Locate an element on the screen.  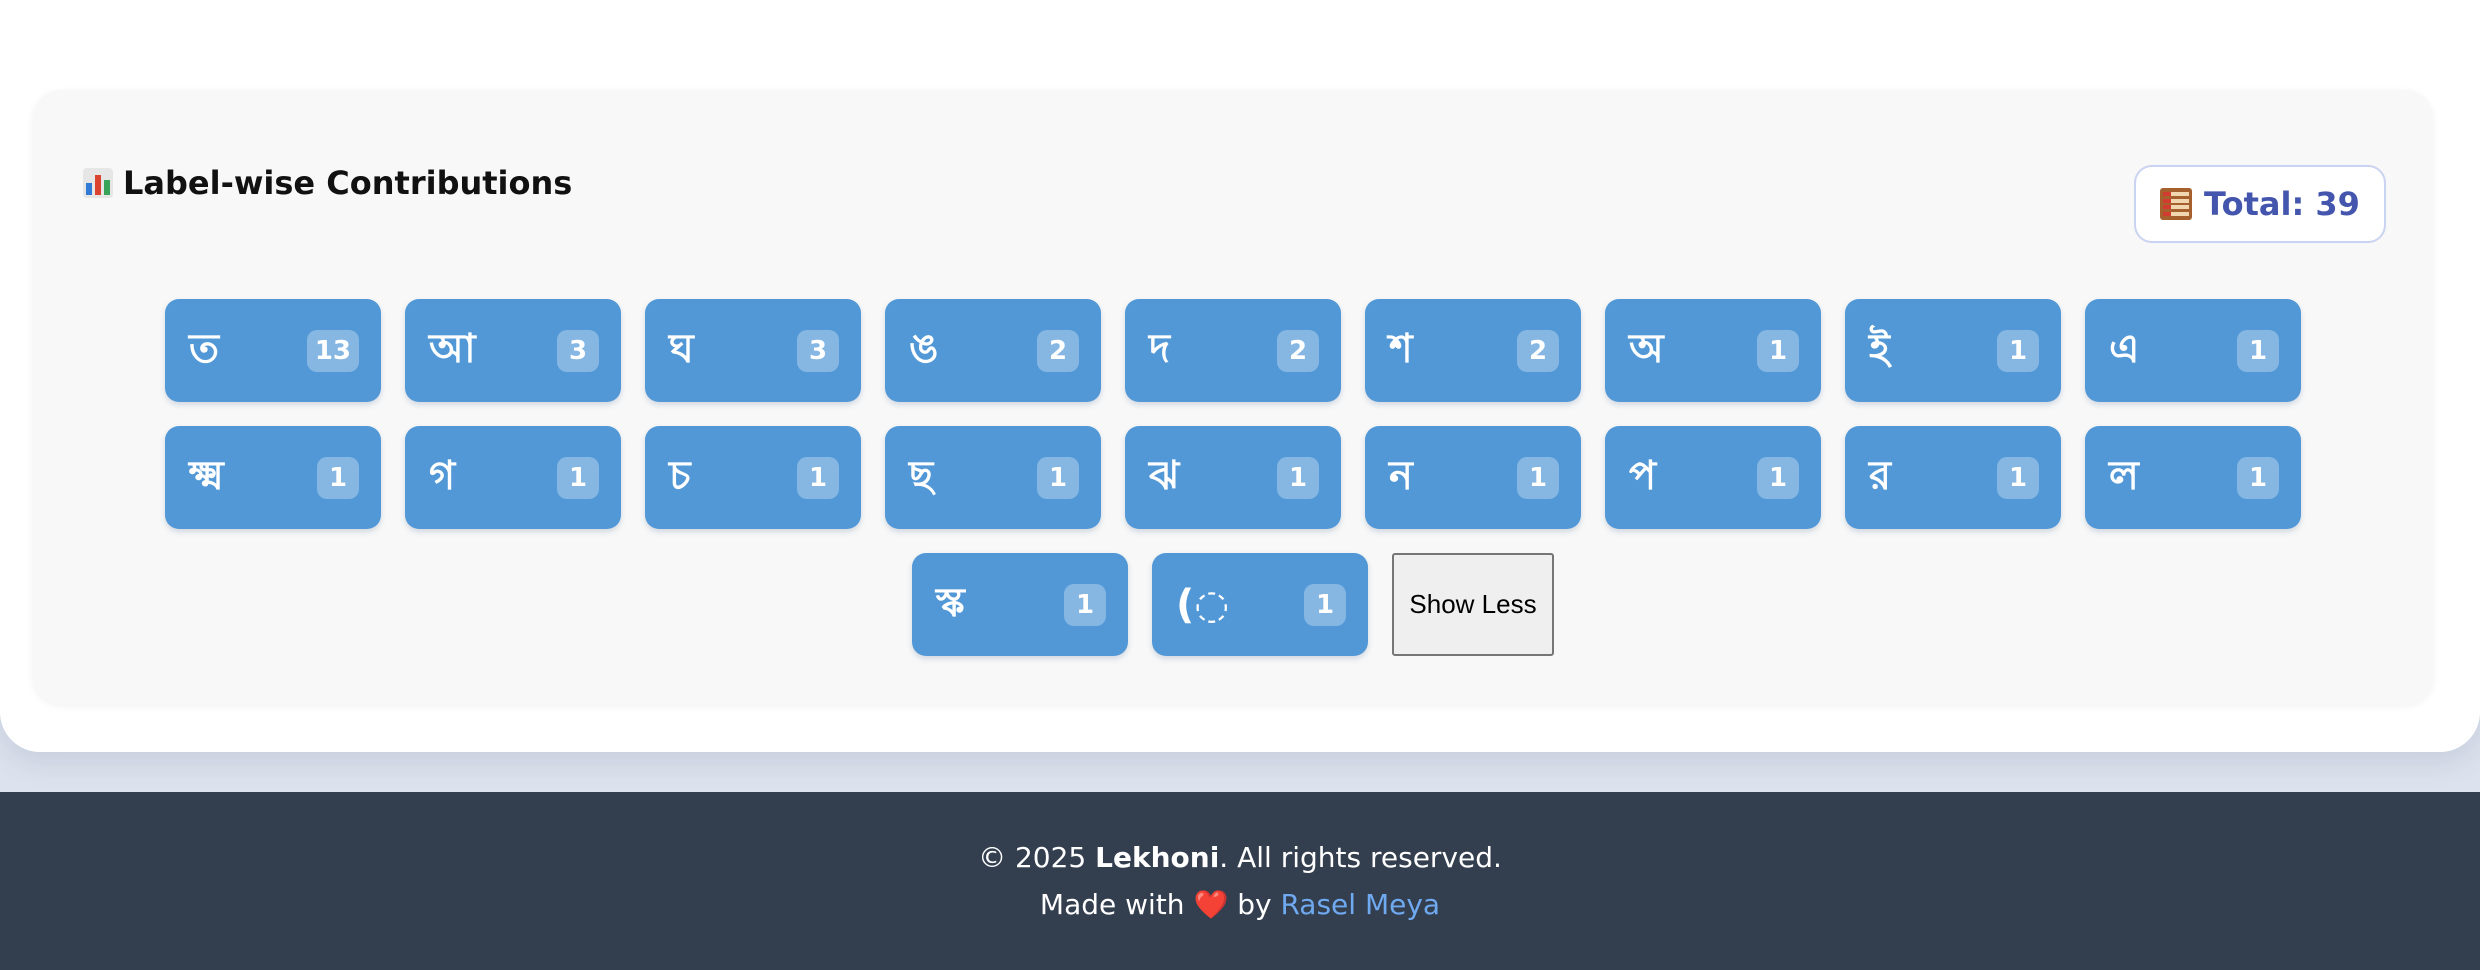
chip-label: এ is located at coordinates (2124, 349).